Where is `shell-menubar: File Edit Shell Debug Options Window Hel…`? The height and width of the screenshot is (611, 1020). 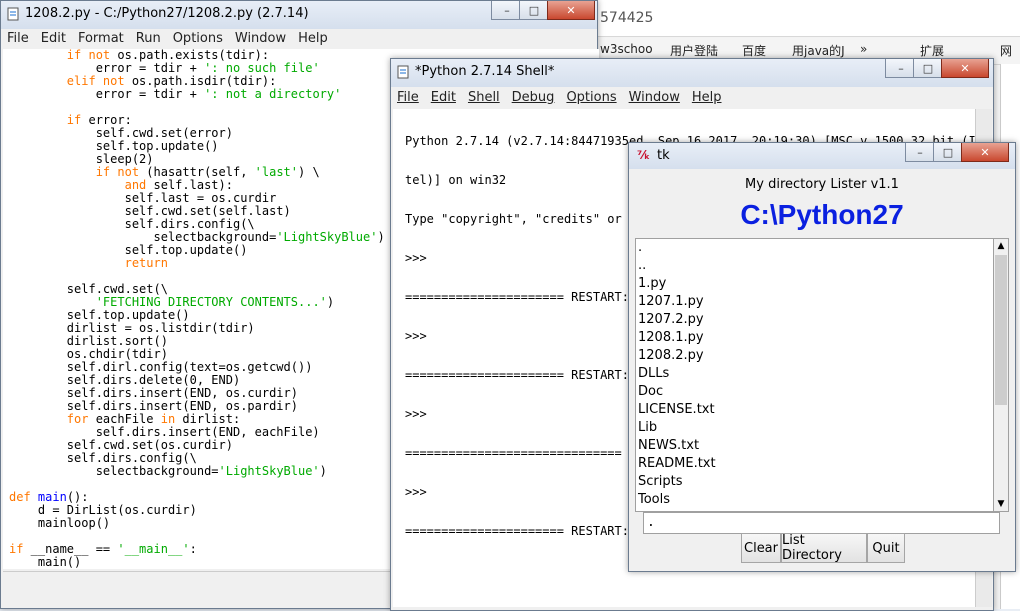
shell-menubar: File Edit Shell Debug Options Window Hel… is located at coordinates (692, 98).